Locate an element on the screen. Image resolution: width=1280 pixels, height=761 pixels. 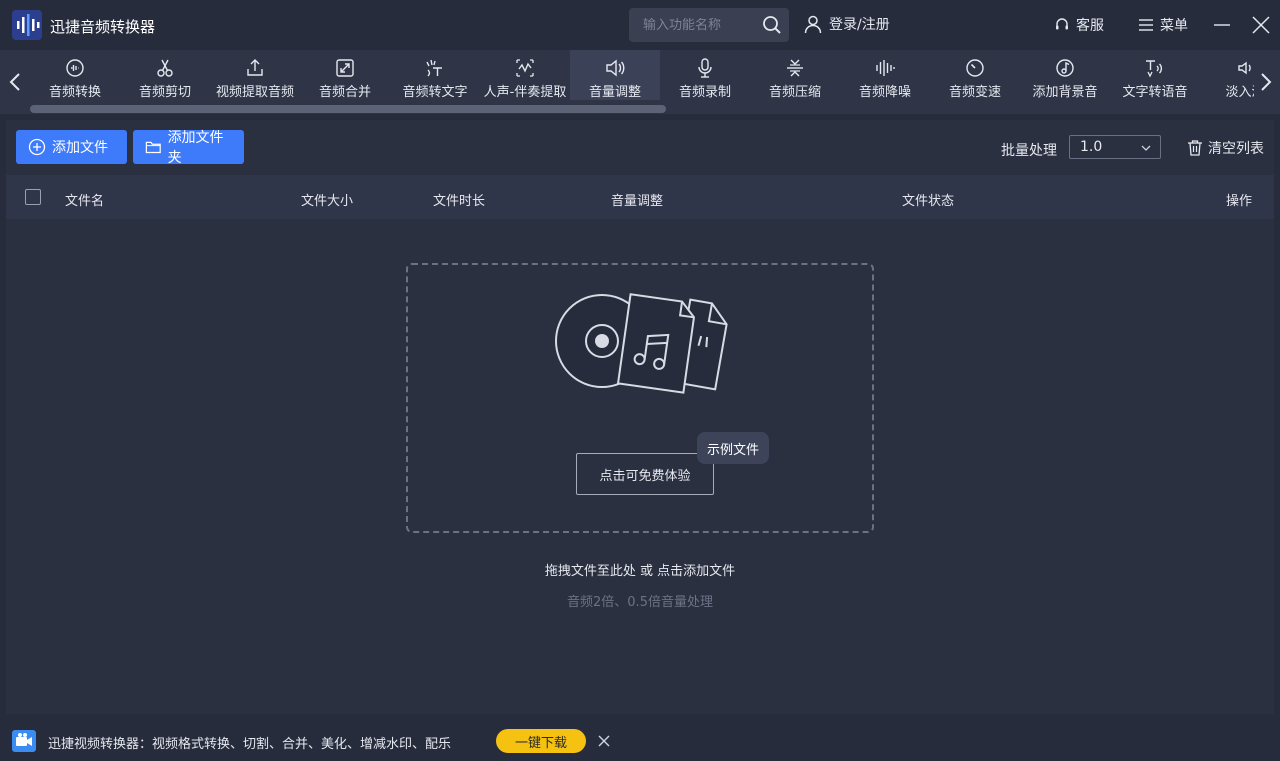
login-label: 登录/注册 is located at coordinates (859, 25).